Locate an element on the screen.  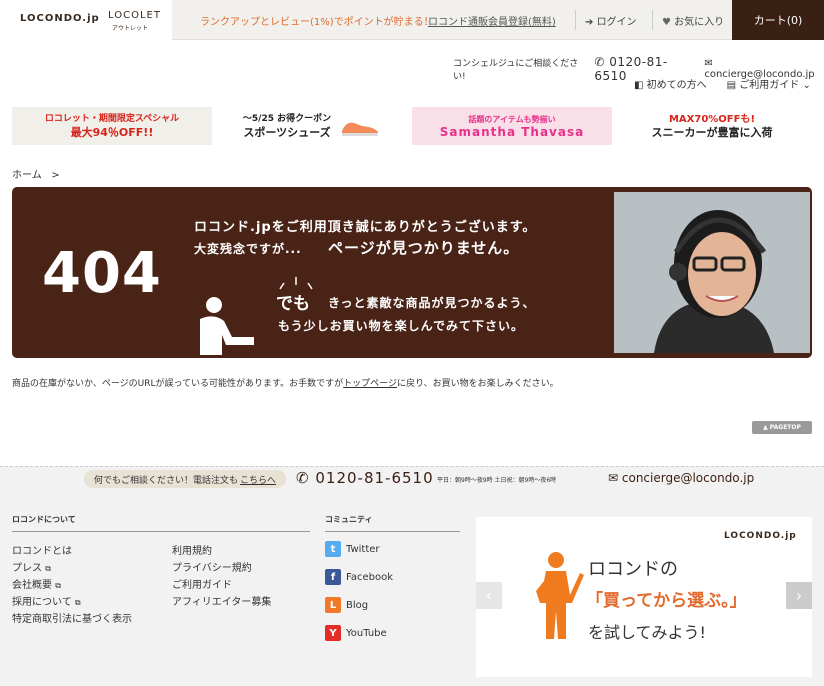
points-promo-link: ランクアップとレビュー(1%)でポイントが貯まる！ is located at coordinates (317, 20).